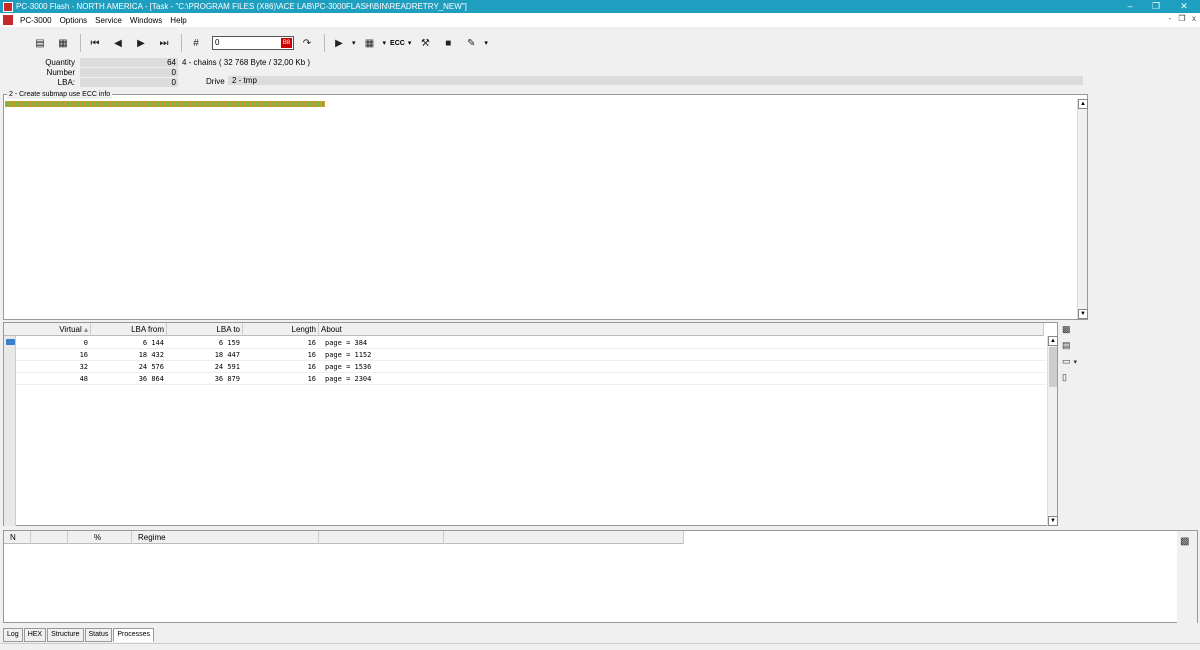 This screenshot has width=1200, height=650. I want to click on close-button: ✕, so click(1184, 6).